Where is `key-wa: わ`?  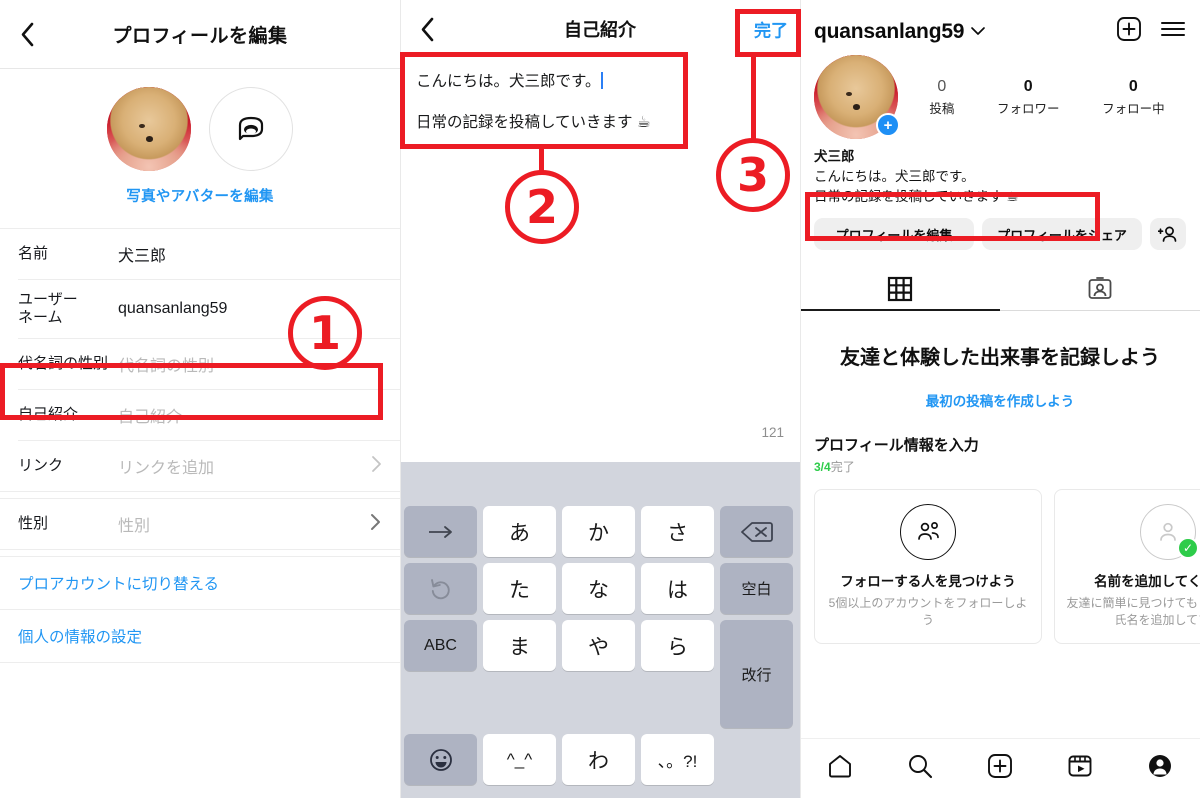 key-wa: わ is located at coordinates (598, 759).